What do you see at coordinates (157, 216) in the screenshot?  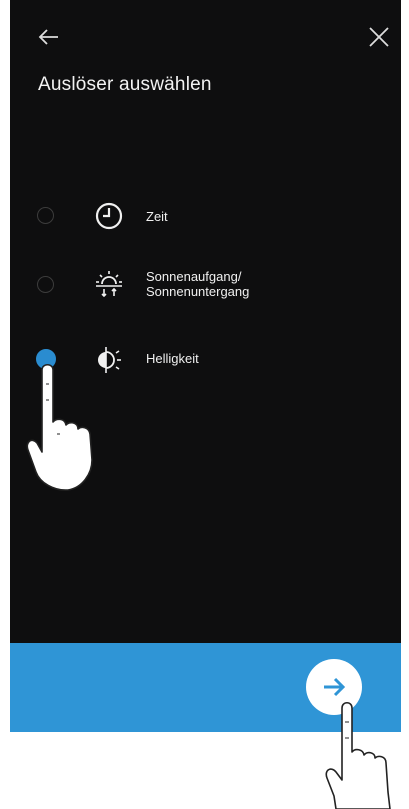 I see `option-label-zeit: Zeit` at bounding box center [157, 216].